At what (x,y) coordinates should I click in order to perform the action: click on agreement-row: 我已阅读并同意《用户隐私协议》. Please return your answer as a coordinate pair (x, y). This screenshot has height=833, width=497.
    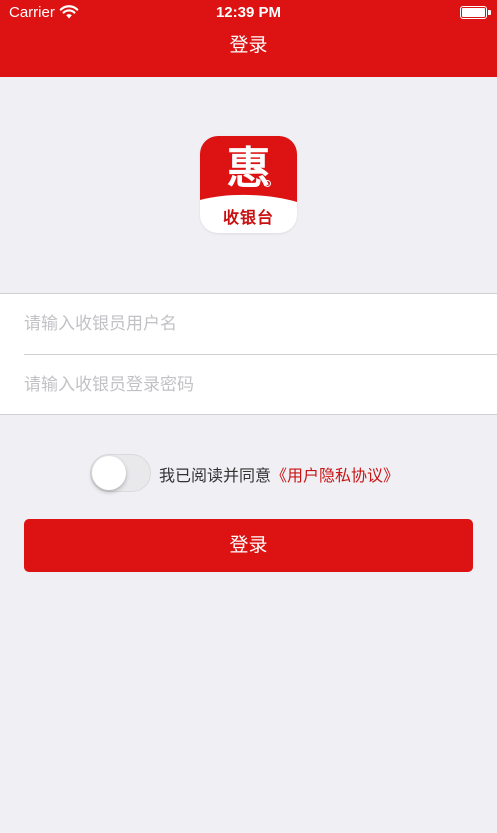
    Looking at the image, I should click on (279, 474).